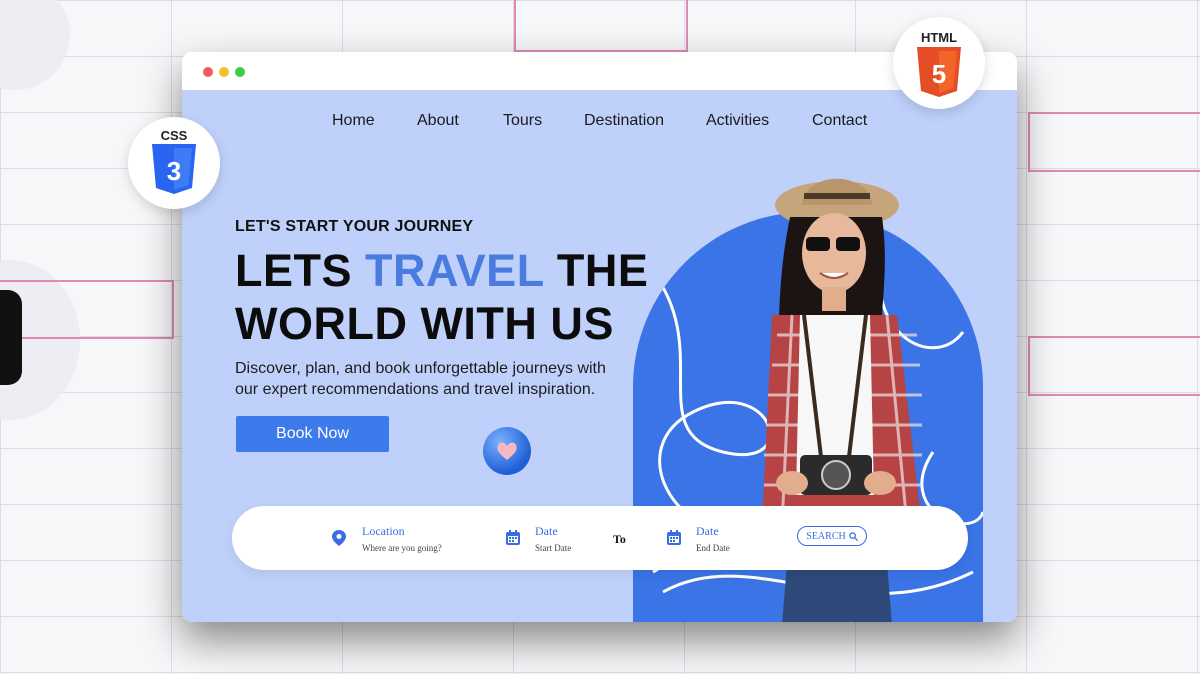  I want to click on headline-part2: THE, so click(596, 270).